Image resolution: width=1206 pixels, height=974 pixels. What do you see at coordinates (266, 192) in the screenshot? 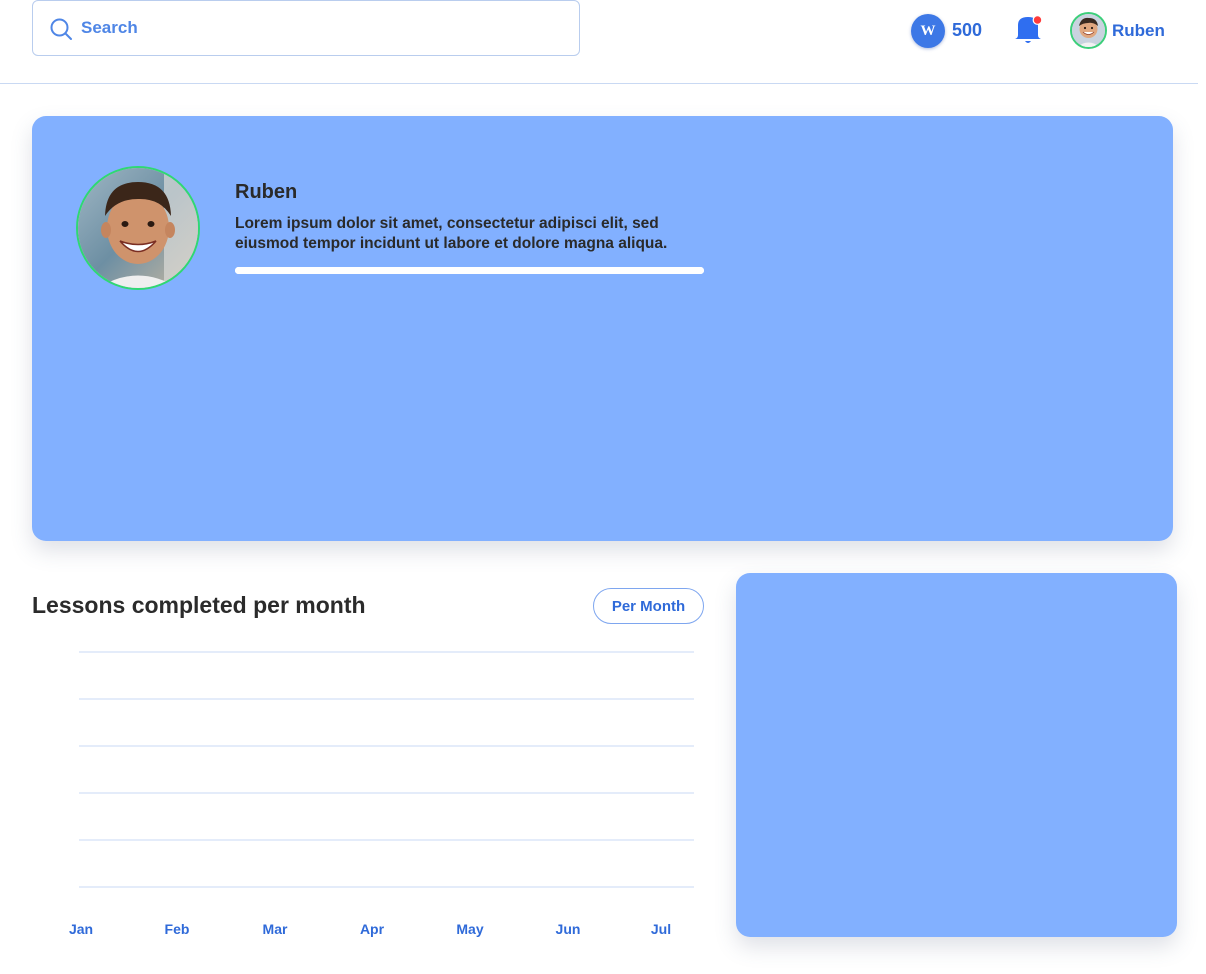
I see `profile-name: Ruben` at bounding box center [266, 192].